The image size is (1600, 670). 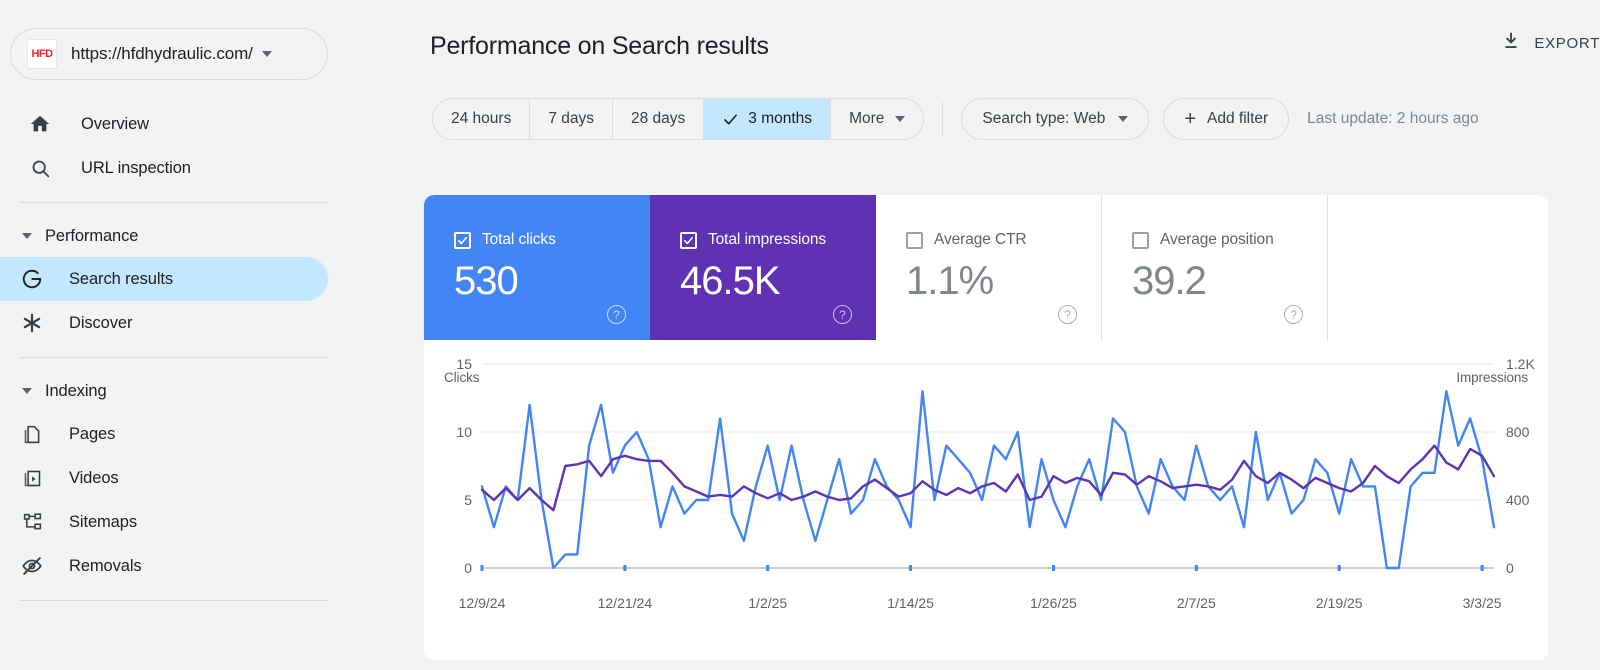 What do you see at coordinates (136, 167) in the screenshot?
I see `sidebar-item-label: URL inspection` at bounding box center [136, 167].